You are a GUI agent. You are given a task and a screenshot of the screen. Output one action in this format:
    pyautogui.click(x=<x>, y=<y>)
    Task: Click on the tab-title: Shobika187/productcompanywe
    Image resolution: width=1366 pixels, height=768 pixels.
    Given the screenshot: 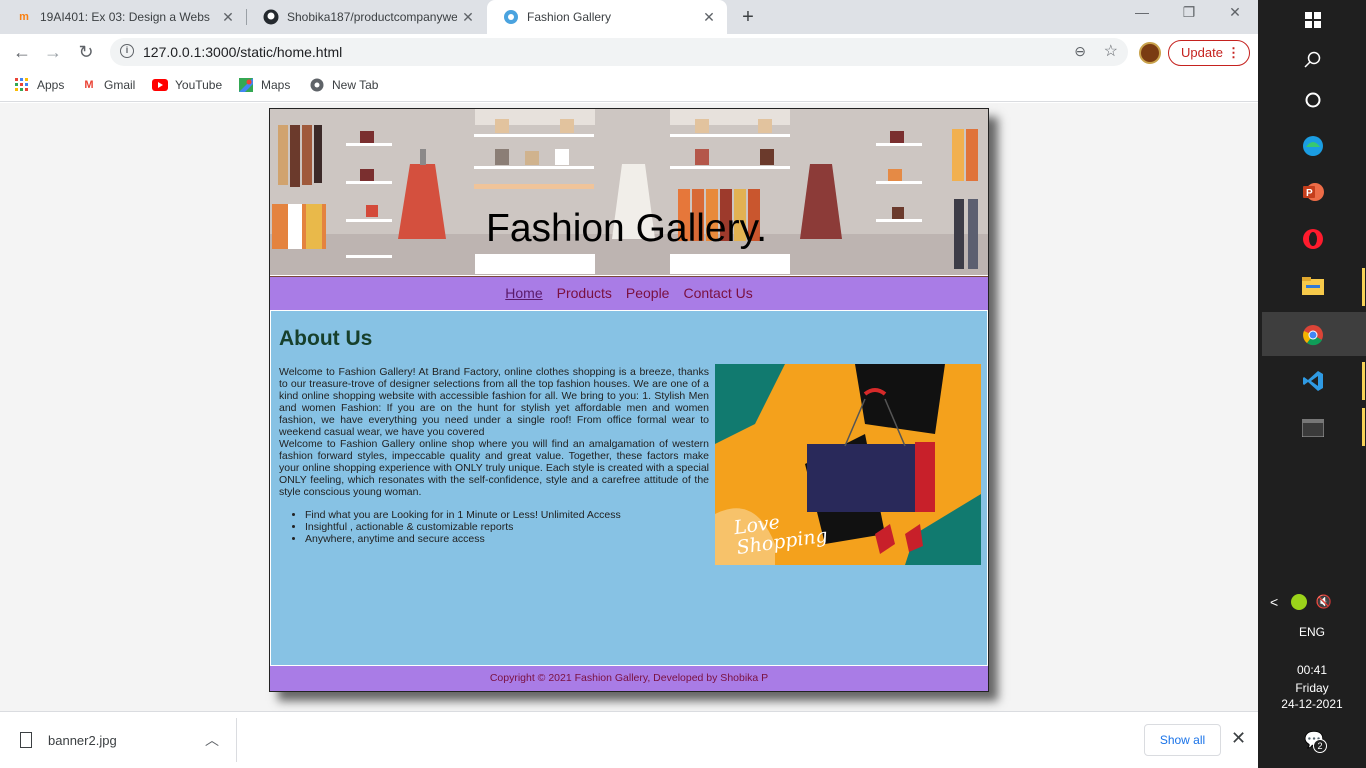 What is the action you would take?
    pyautogui.click(x=372, y=17)
    